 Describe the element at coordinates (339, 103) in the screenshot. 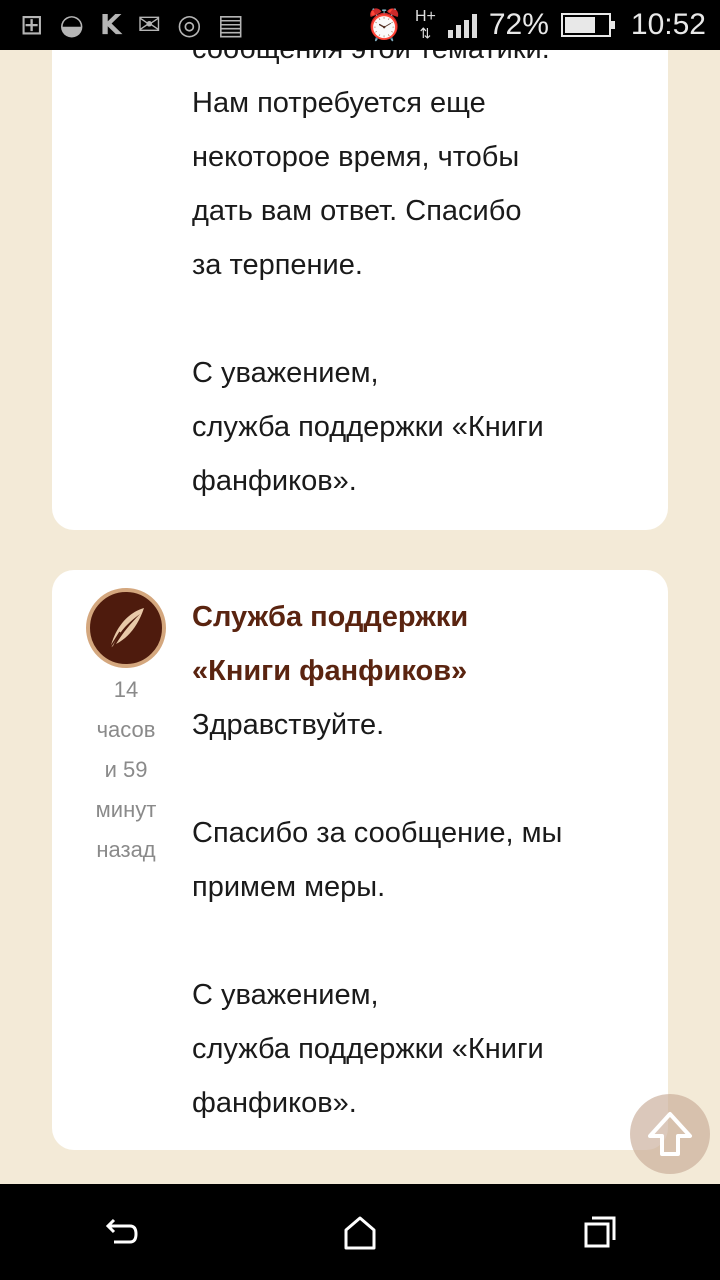

I see `message-line: Нам потребуется еще` at that location.